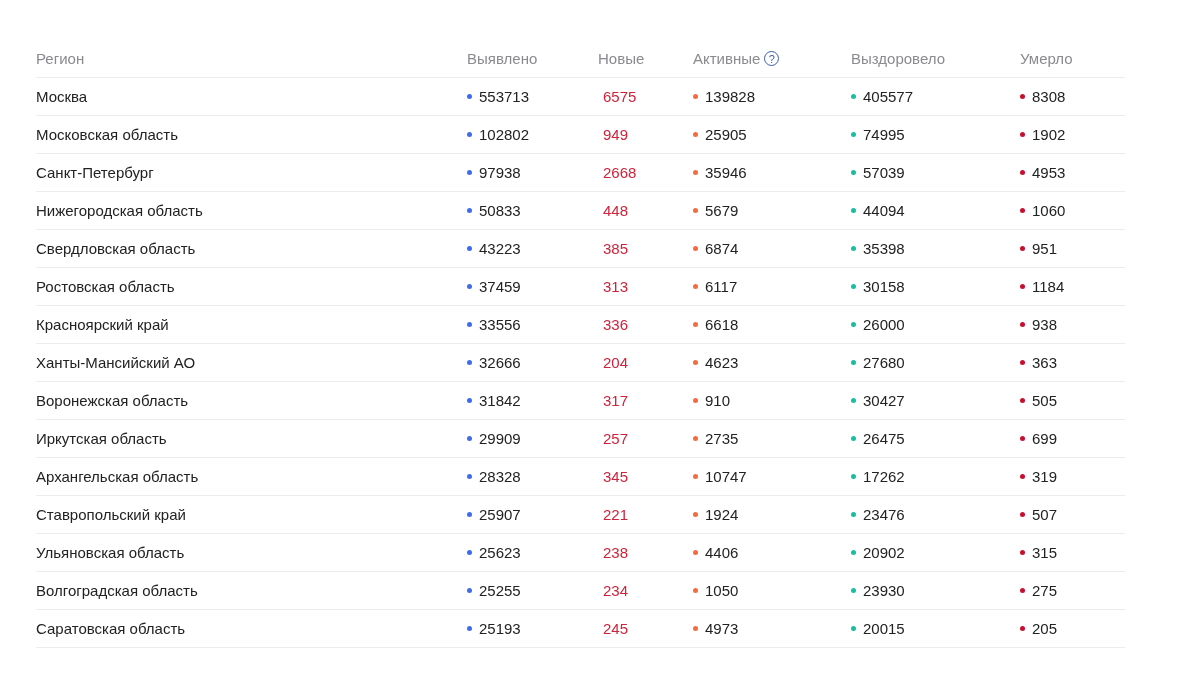 The width and height of the screenshot is (1200, 686). What do you see at coordinates (884, 324) in the screenshot?
I see `count-value: 26000` at bounding box center [884, 324].